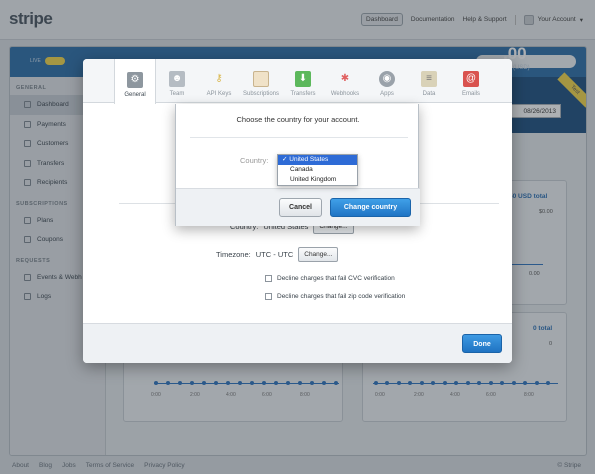  I want to click on apps-icon: ◉, so click(387, 79).